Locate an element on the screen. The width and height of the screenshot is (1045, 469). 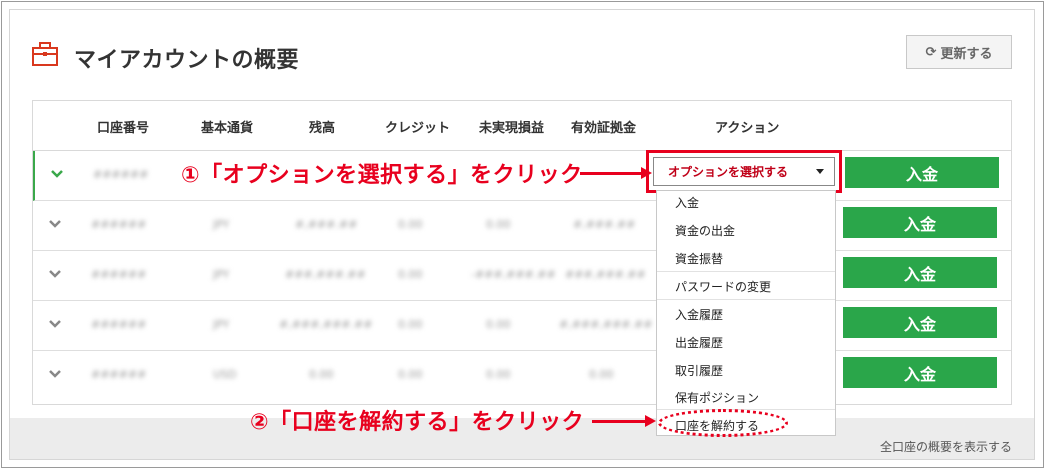
unrealized-pl: -###,###.## is located at coordinates (513, 274).